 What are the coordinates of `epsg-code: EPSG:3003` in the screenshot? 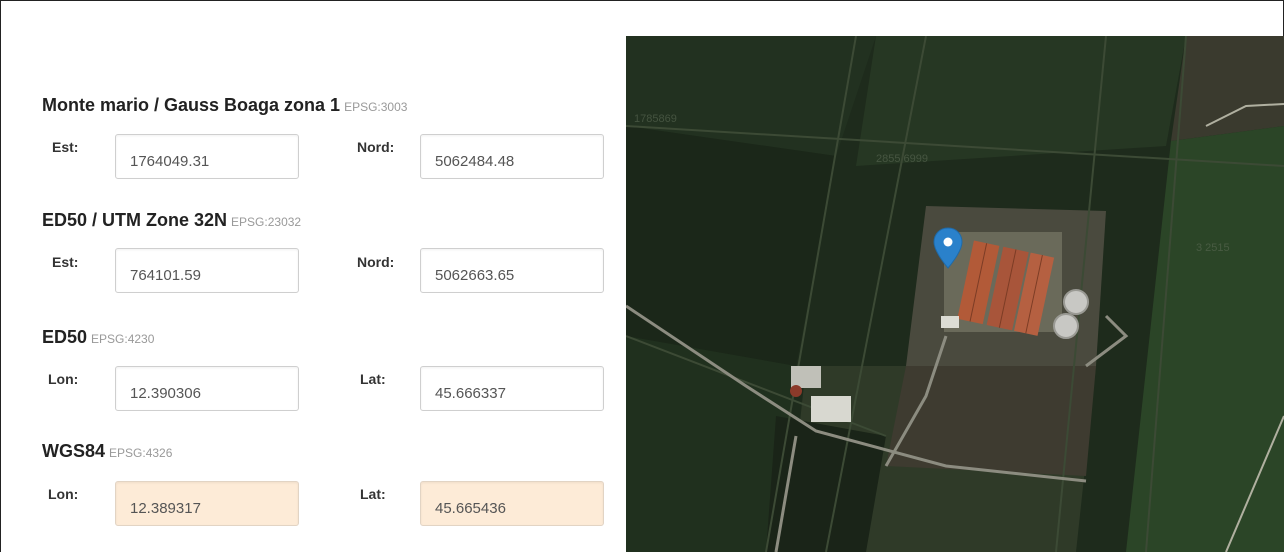 It's located at (376, 107).